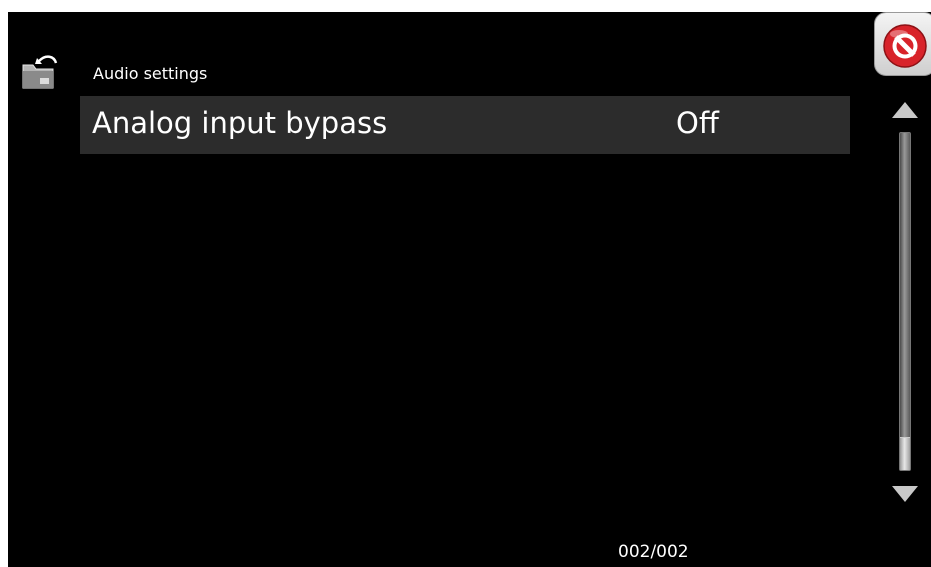 This screenshot has height=567, width=931. Describe the element at coordinates (697, 123) in the screenshot. I see `menu-item-value: Off` at that location.